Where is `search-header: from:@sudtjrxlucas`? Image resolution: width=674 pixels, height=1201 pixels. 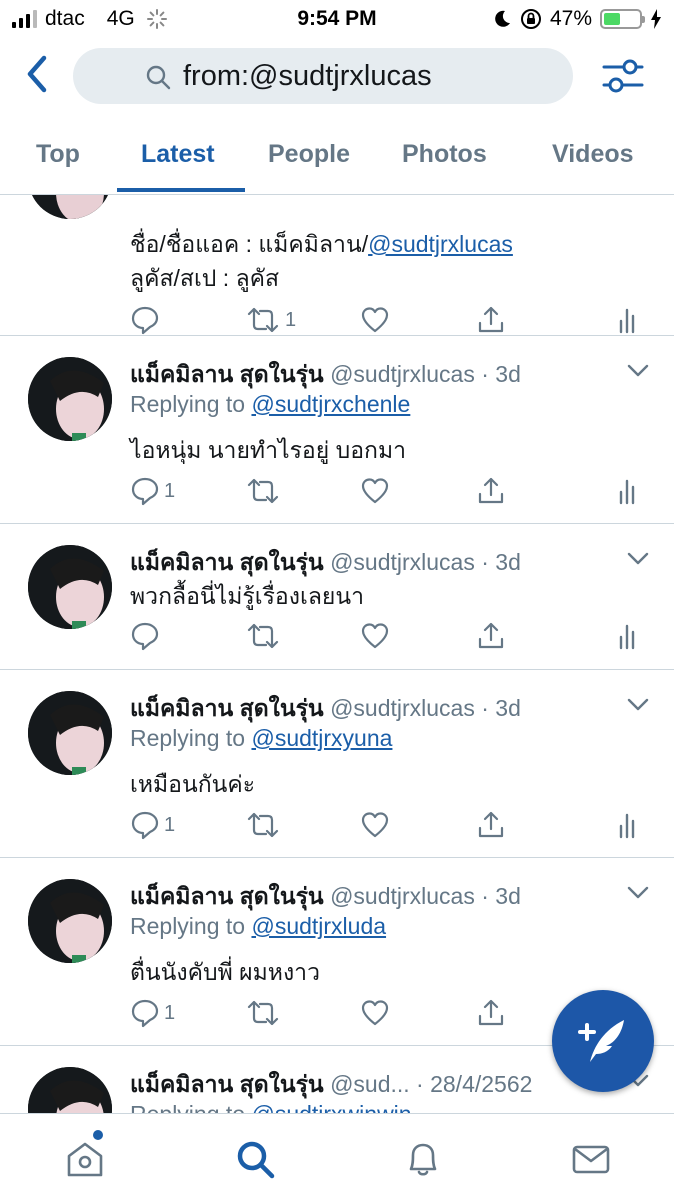 search-header: from:@sudtjrxlucas is located at coordinates (337, 78).